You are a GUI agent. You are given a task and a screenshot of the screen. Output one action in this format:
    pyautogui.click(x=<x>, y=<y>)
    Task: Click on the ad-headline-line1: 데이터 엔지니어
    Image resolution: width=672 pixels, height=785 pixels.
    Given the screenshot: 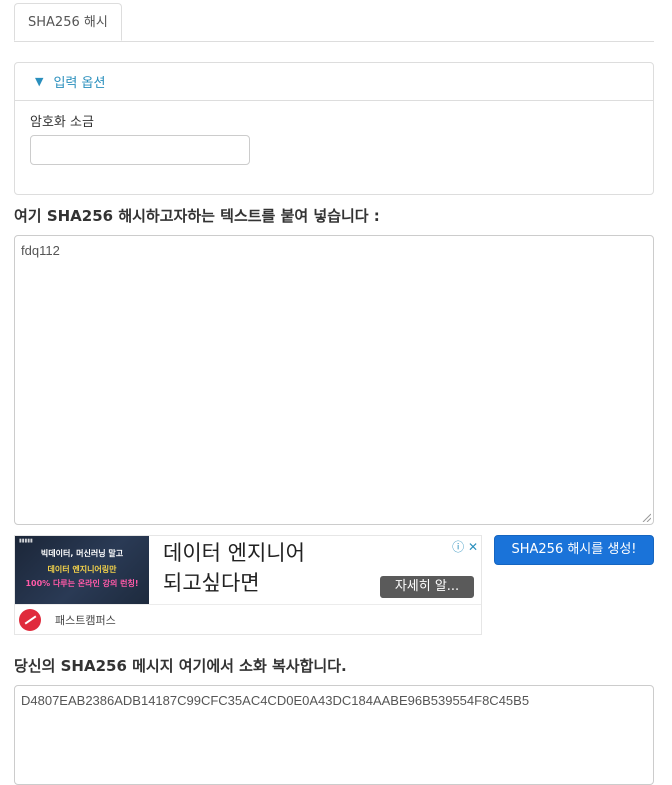 What is the action you would take?
    pyautogui.click(x=234, y=553)
    